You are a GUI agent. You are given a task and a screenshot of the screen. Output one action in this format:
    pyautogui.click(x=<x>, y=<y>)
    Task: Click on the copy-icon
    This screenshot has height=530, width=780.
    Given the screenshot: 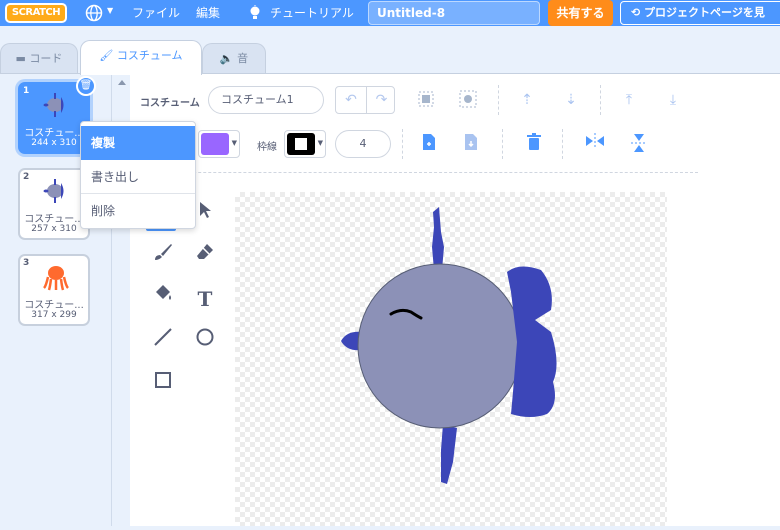 What is the action you would take?
    pyautogui.click(x=429, y=144)
    